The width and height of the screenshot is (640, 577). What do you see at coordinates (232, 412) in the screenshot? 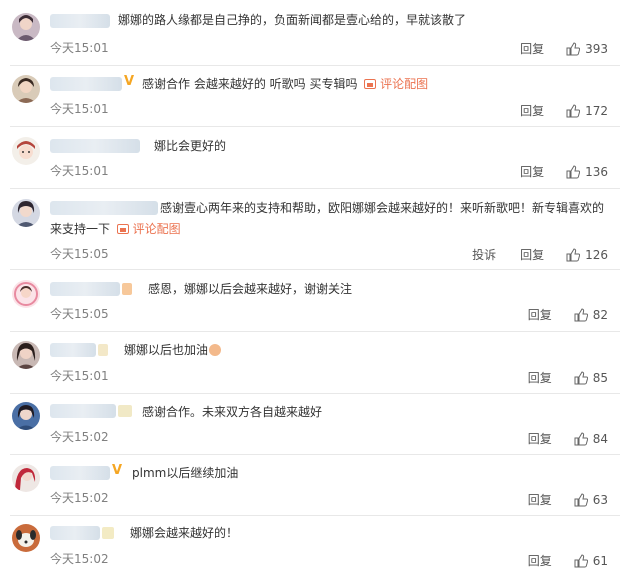
I see `comment-text: 感谢合作。未来双方各自越来越好` at bounding box center [232, 412].